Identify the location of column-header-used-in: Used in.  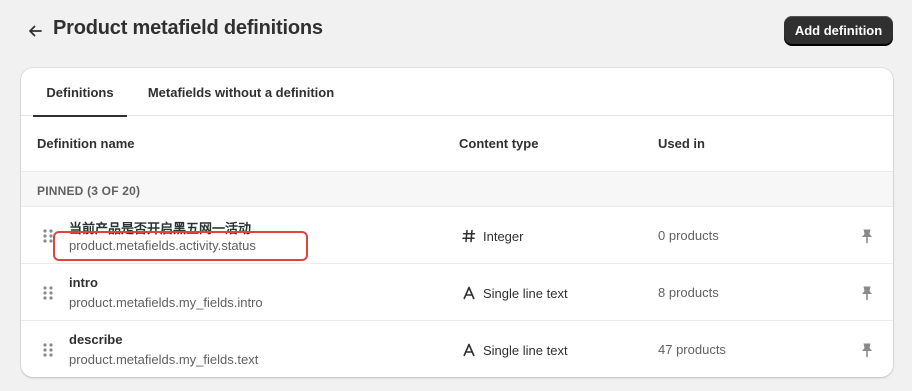
(681, 143).